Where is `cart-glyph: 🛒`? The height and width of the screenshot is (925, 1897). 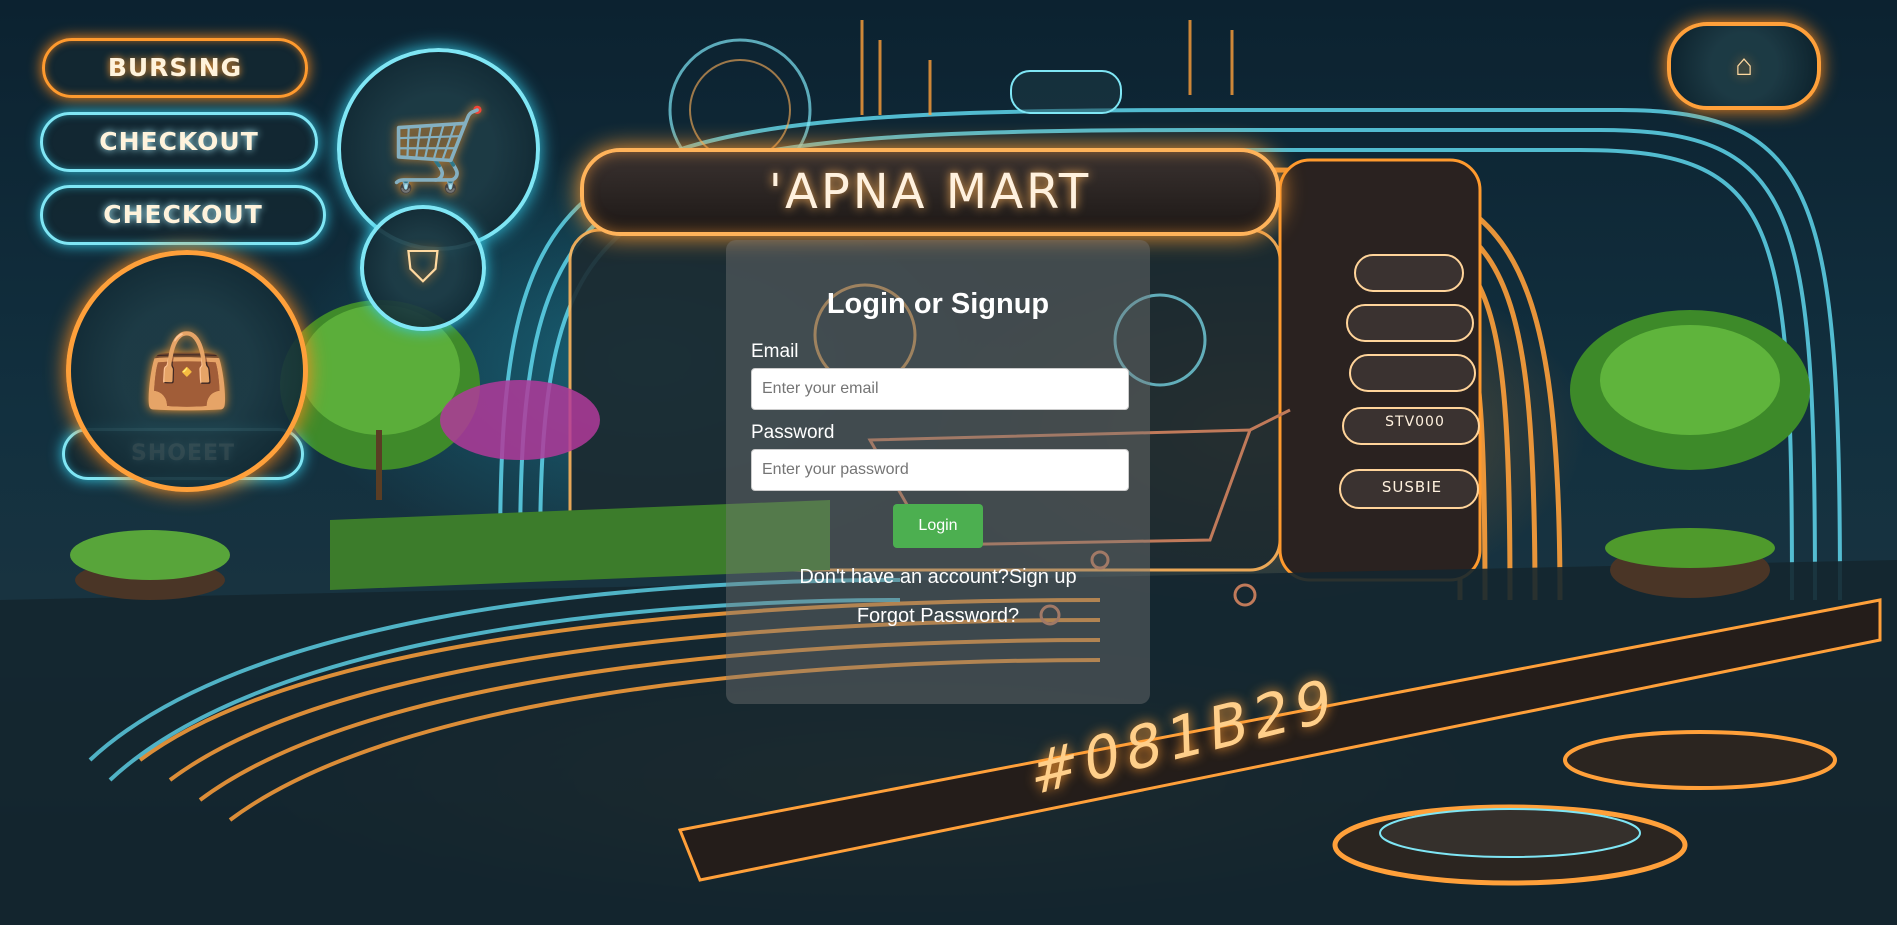 cart-glyph: 🛒 is located at coordinates (438, 149).